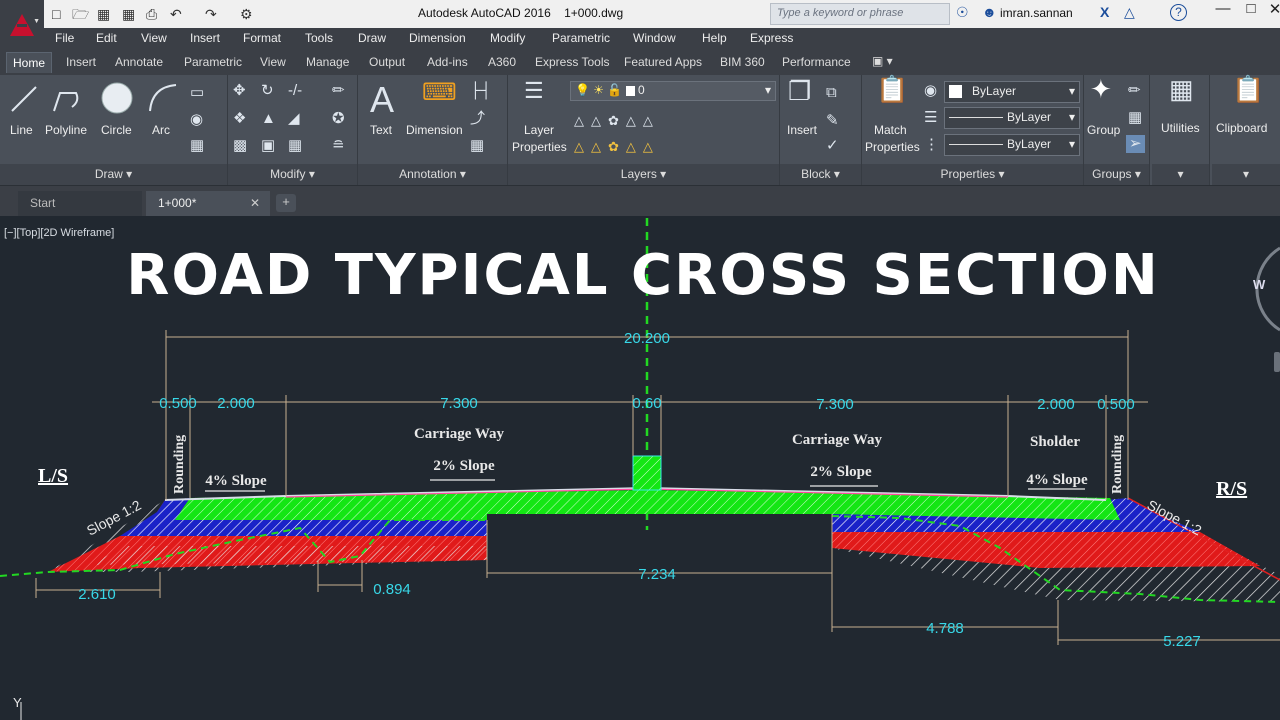  What do you see at coordinates (1259, 284) in the screenshot?
I see `viewcube-west-label: W` at bounding box center [1259, 284].